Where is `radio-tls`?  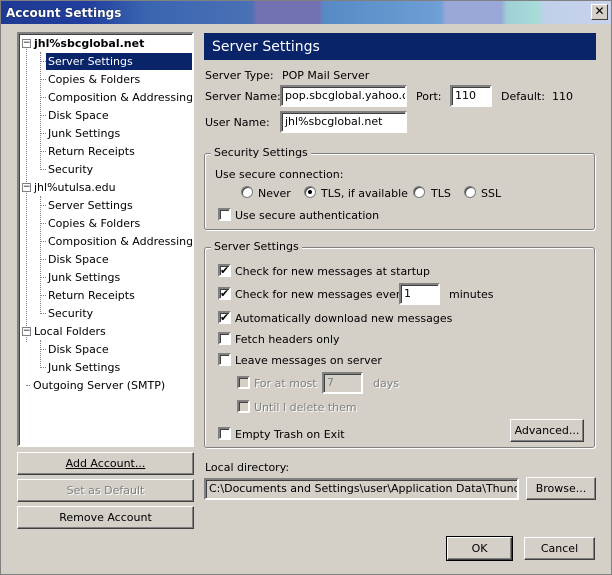 radio-tls is located at coordinates (419, 192).